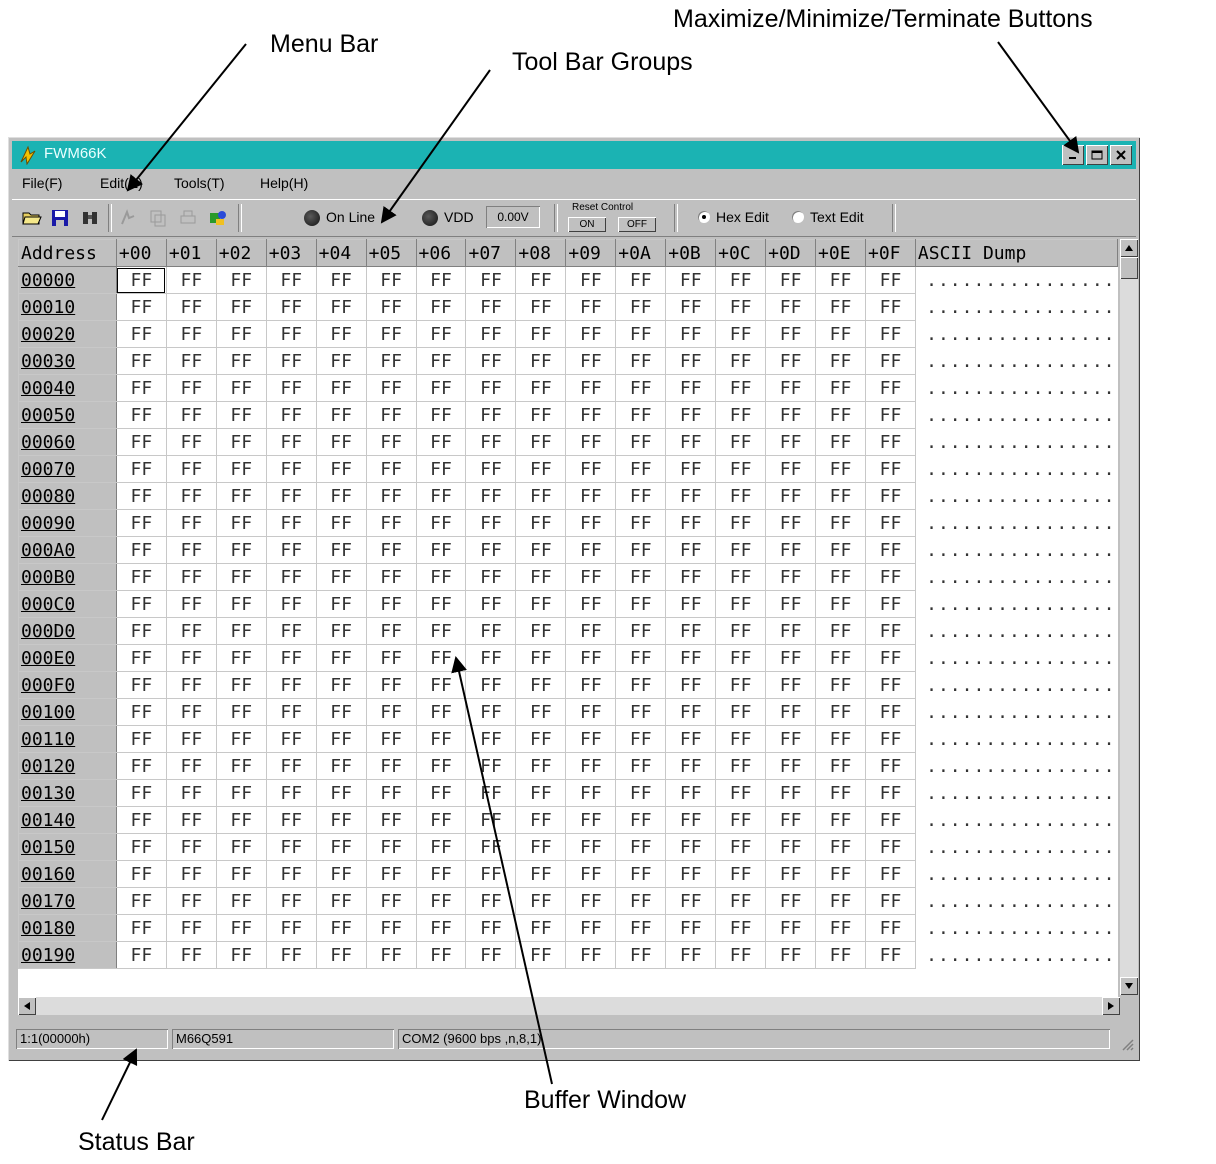  I want to click on title-bar: FWM66K, so click(574, 155).